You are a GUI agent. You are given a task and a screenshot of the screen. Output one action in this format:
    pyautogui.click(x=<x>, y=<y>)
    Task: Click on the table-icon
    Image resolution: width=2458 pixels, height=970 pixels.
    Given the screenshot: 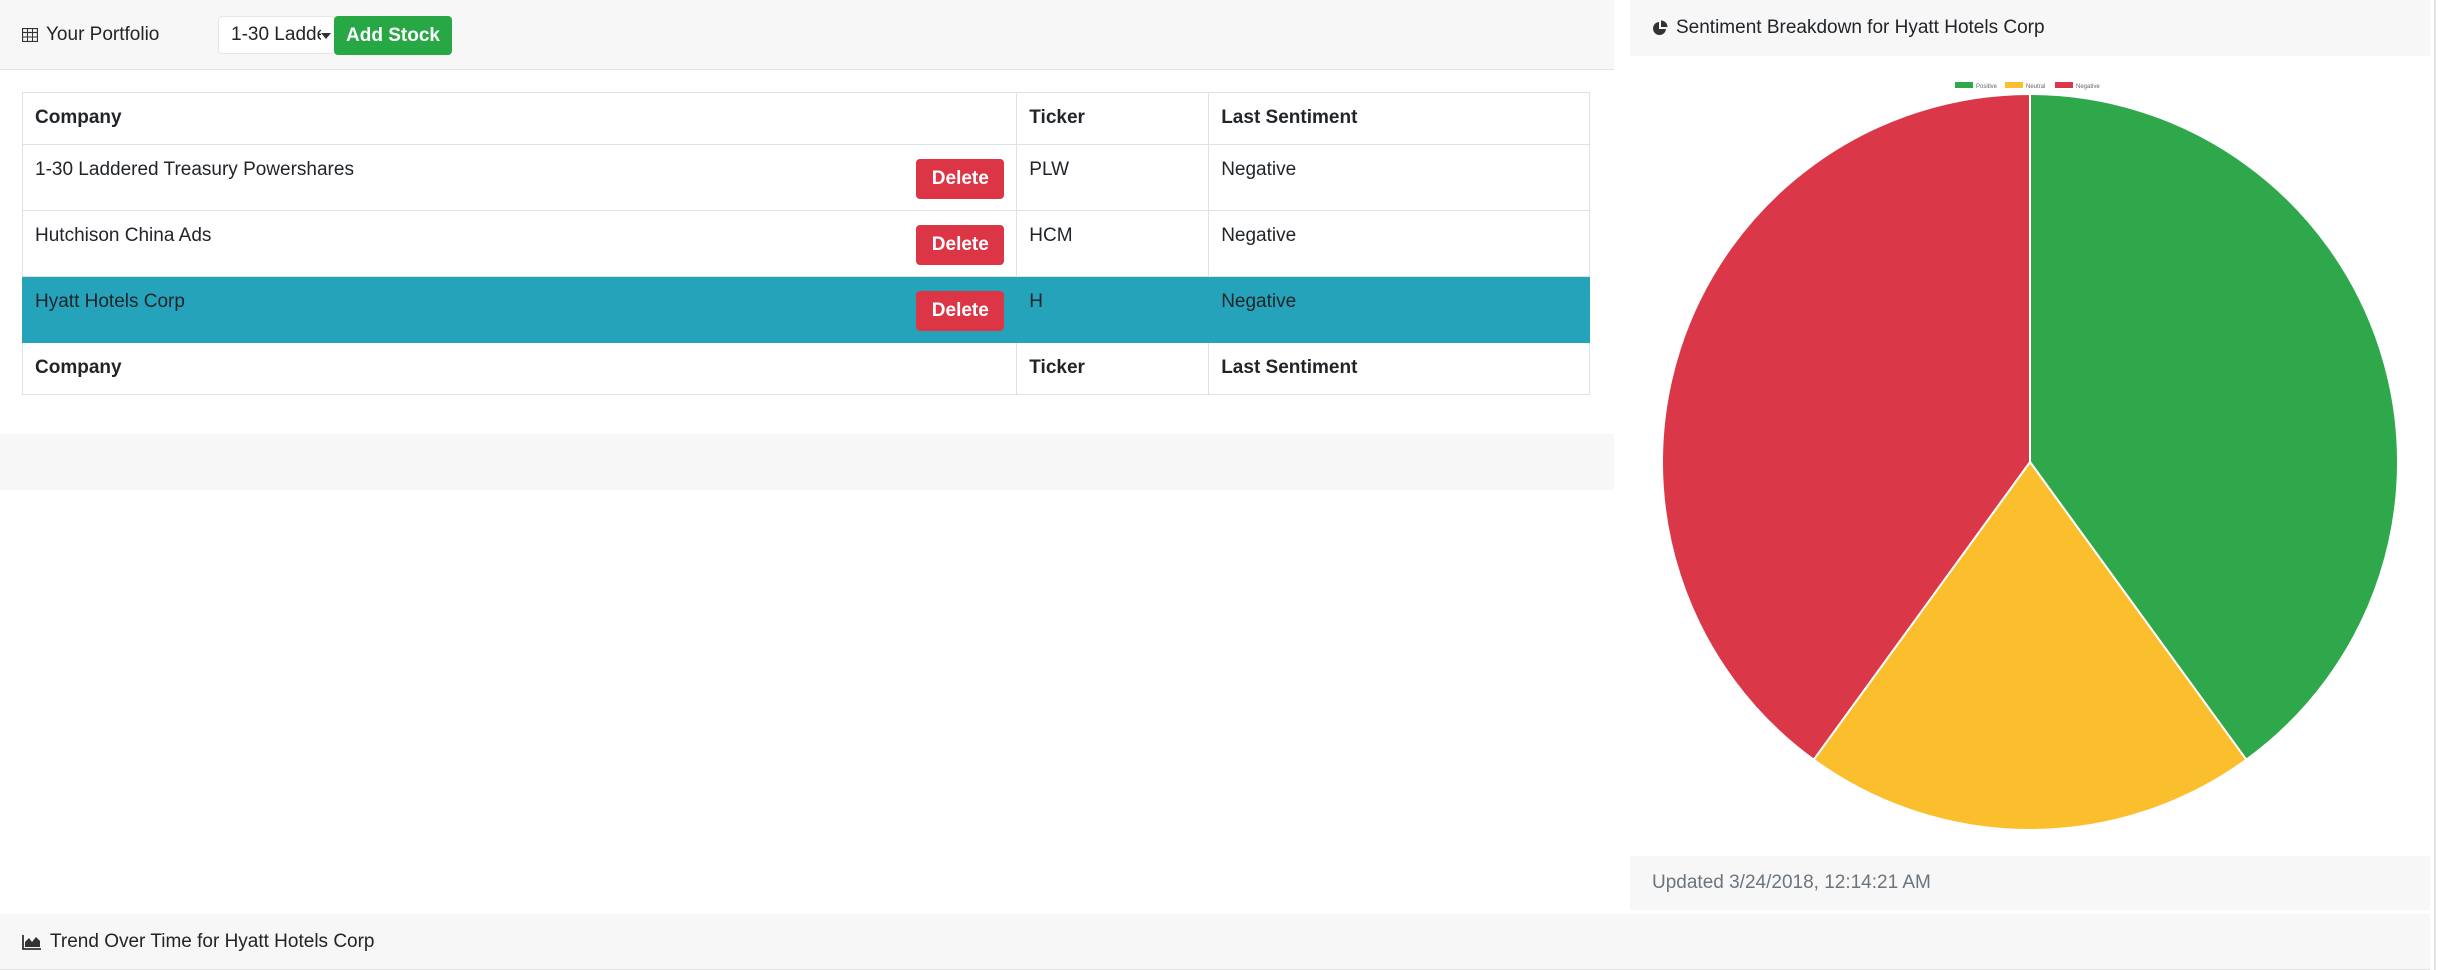 What is the action you would take?
    pyautogui.click(x=30, y=34)
    